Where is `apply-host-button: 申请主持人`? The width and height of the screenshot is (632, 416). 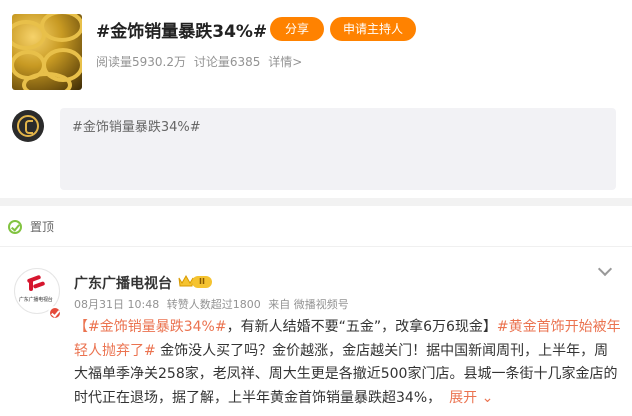
apply-host-button: 申请主持人 is located at coordinates (373, 29).